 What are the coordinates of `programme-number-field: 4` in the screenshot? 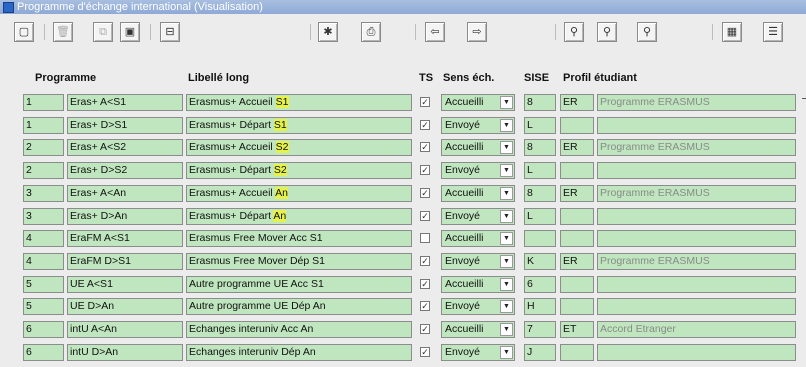 It's located at (43, 261).